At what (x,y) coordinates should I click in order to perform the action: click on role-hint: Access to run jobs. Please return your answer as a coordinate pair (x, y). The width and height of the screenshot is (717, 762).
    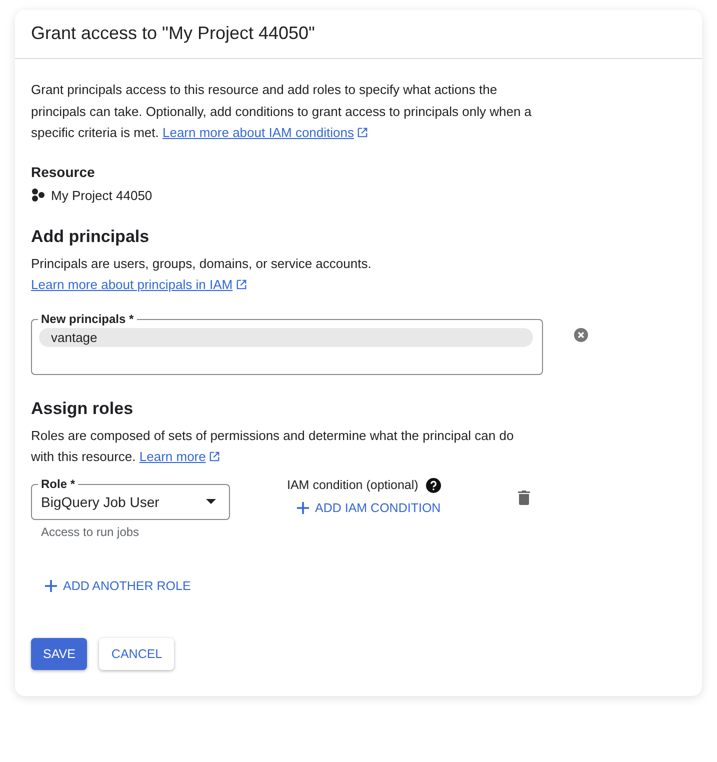
    Looking at the image, I should click on (90, 531).